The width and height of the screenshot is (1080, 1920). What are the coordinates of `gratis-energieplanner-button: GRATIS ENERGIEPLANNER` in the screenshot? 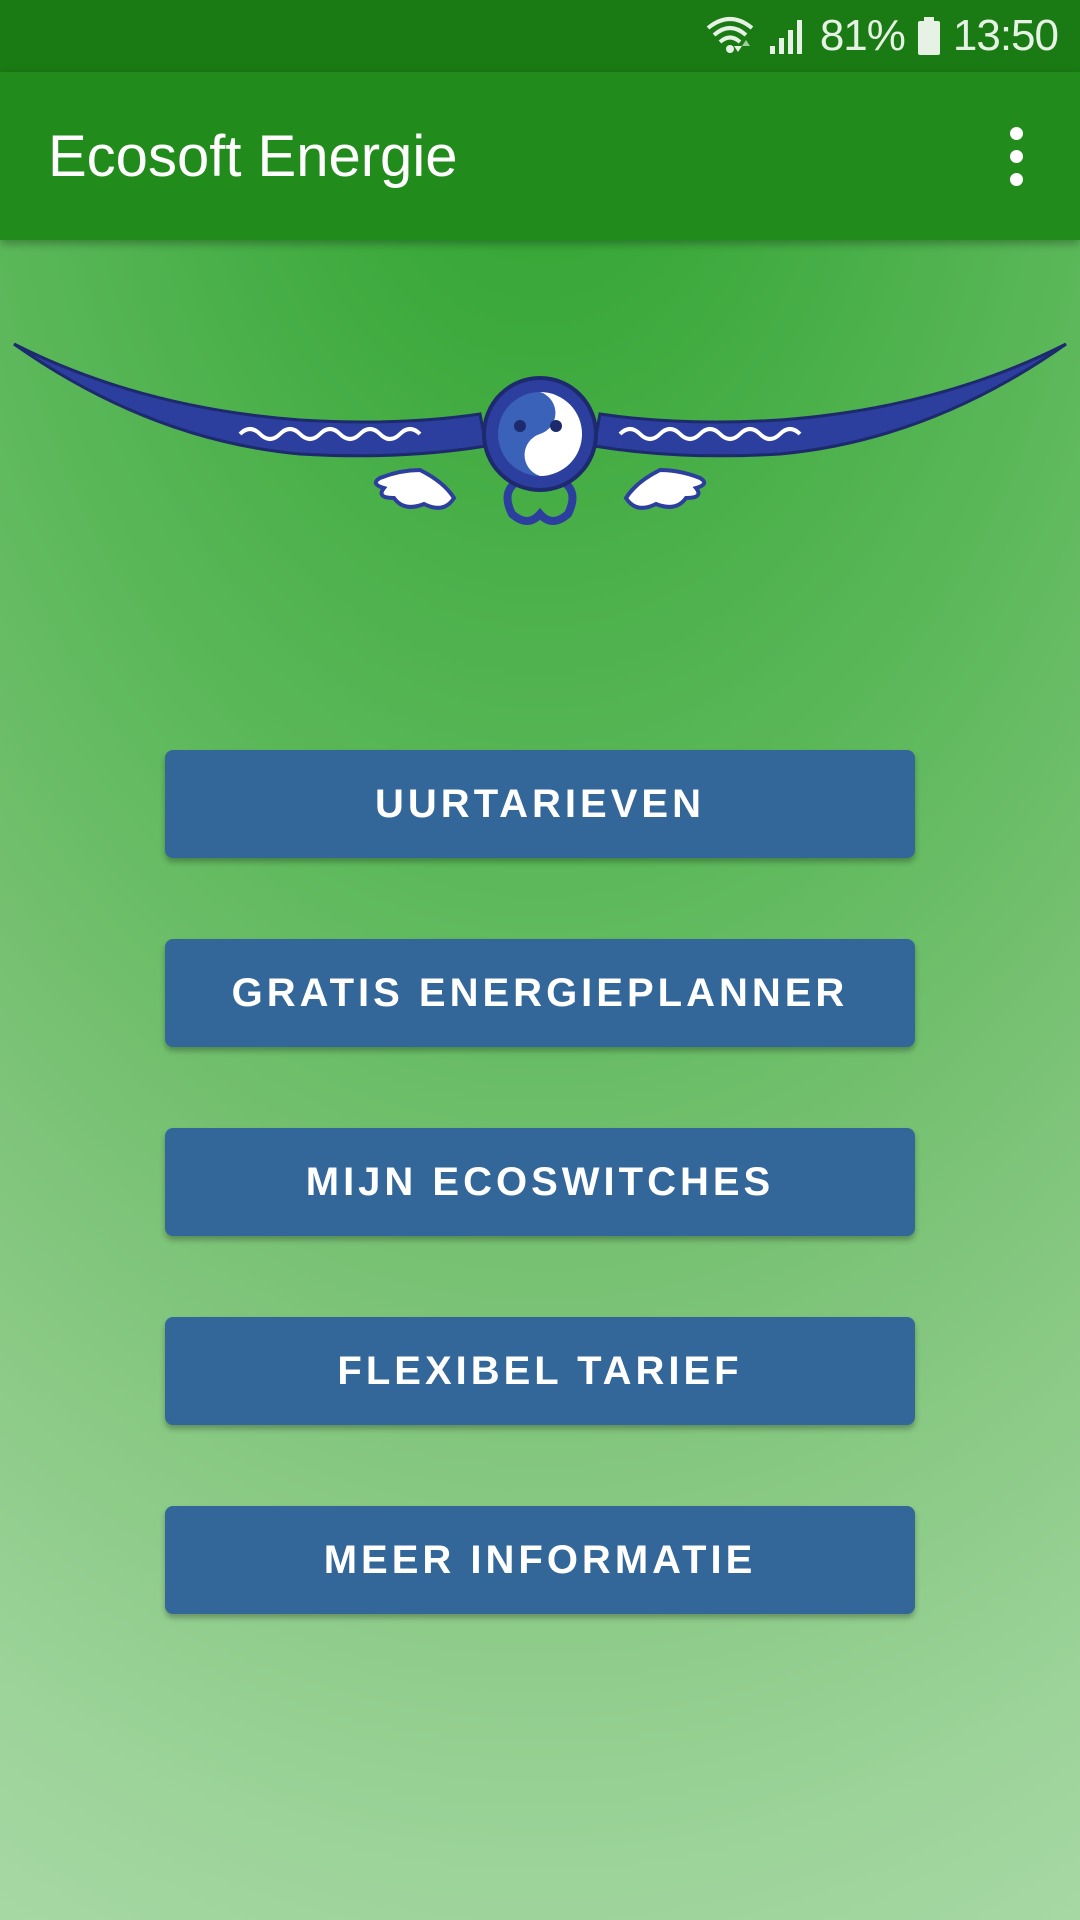 It's located at (540, 993).